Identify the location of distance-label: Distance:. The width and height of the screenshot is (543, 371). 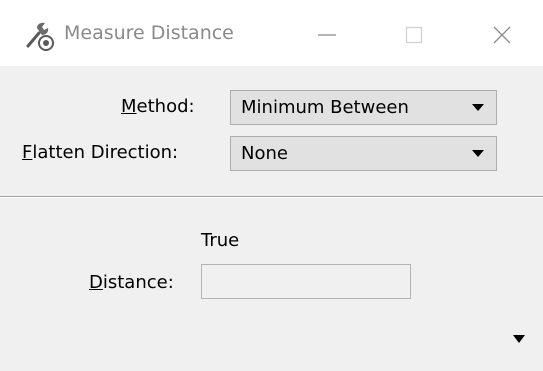
(131, 282).